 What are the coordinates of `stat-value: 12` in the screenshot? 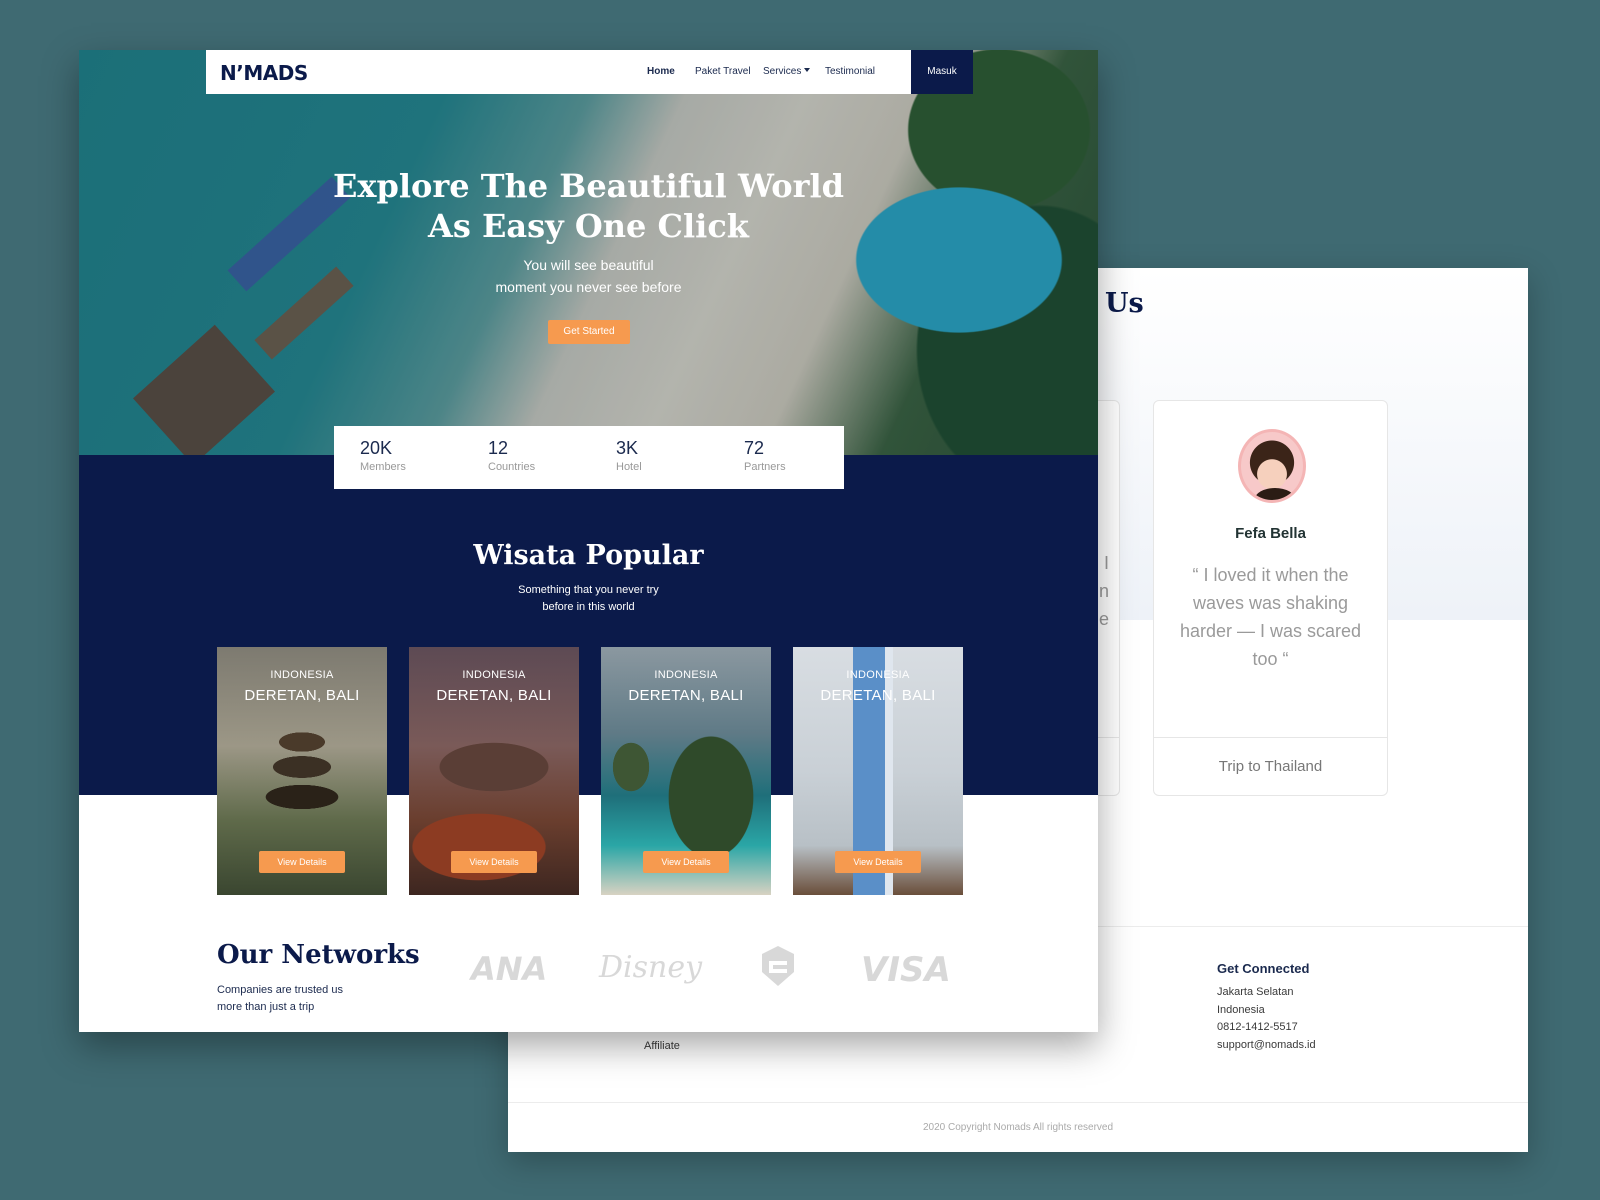 It's located at (498, 448).